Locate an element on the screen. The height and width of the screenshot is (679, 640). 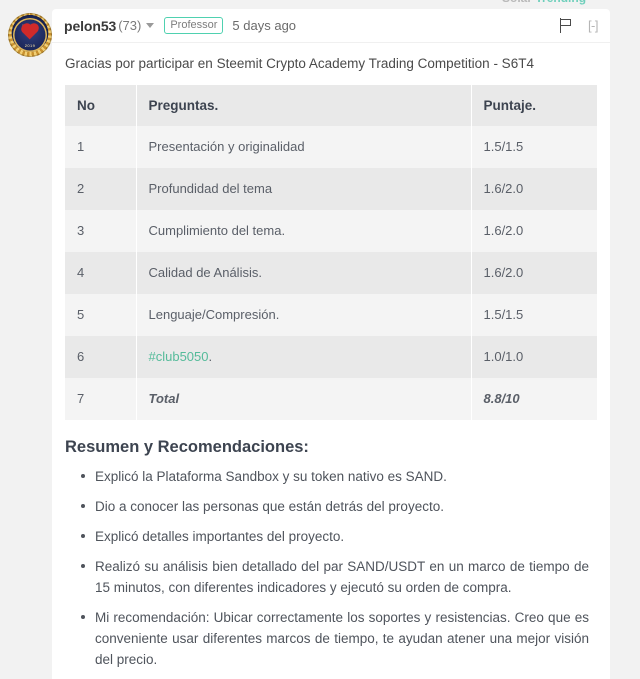
cell-no: 7 is located at coordinates (101, 399).